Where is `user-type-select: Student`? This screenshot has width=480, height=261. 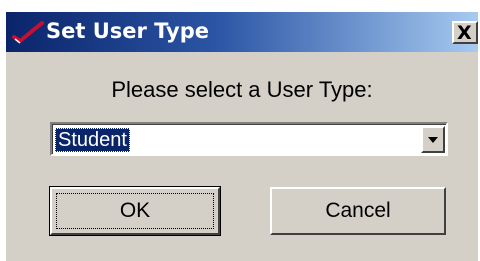 user-type-select: Student is located at coordinates (249, 139).